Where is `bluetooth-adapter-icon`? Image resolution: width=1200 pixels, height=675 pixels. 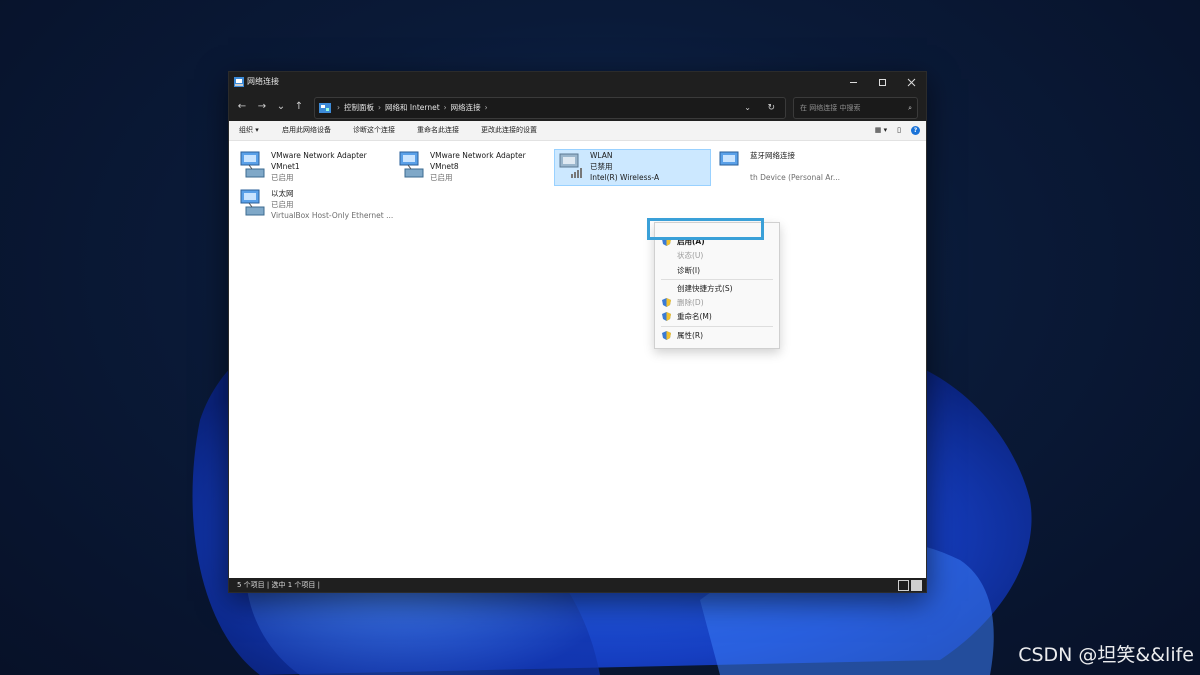 bluetooth-adapter-icon is located at coordinates (729, 158).